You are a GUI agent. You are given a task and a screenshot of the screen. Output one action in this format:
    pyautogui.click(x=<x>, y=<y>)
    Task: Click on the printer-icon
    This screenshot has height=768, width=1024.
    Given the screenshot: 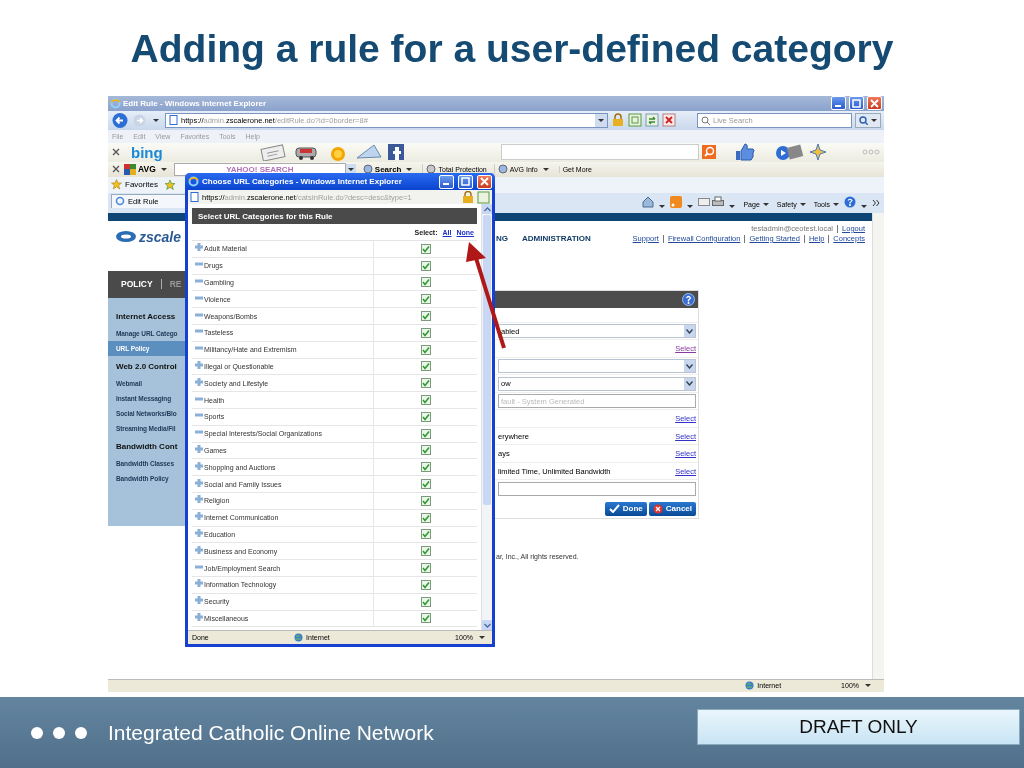 What is the action you would take?
    pyautogui.click(x=718, y=201)
    